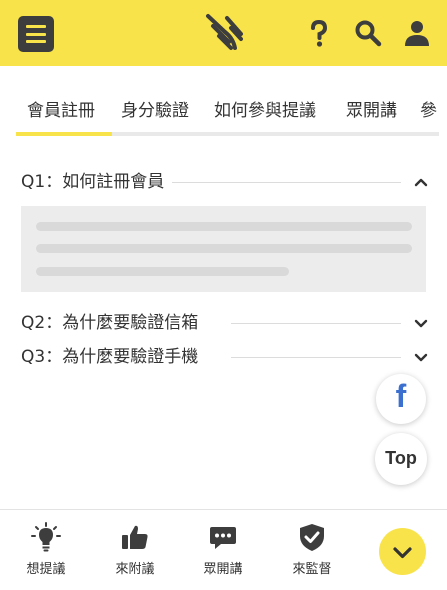 Image resolution: width=447 pixels, height=590 pixels. Describe the element at coordinates (223, 538) in the screenshot. I see `chat-bubble-icon` at that location.